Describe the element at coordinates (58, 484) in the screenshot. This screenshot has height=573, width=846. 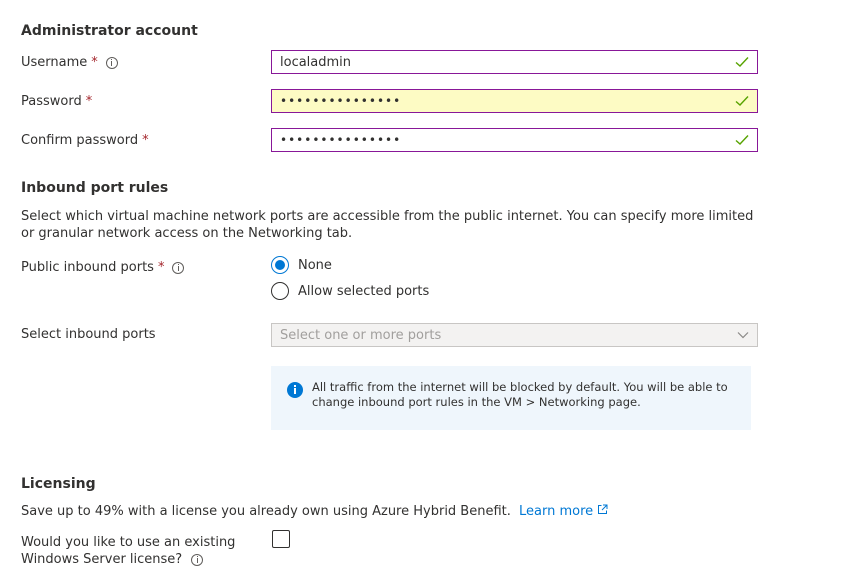
I see `licensing-heading: Licensing` at that location.